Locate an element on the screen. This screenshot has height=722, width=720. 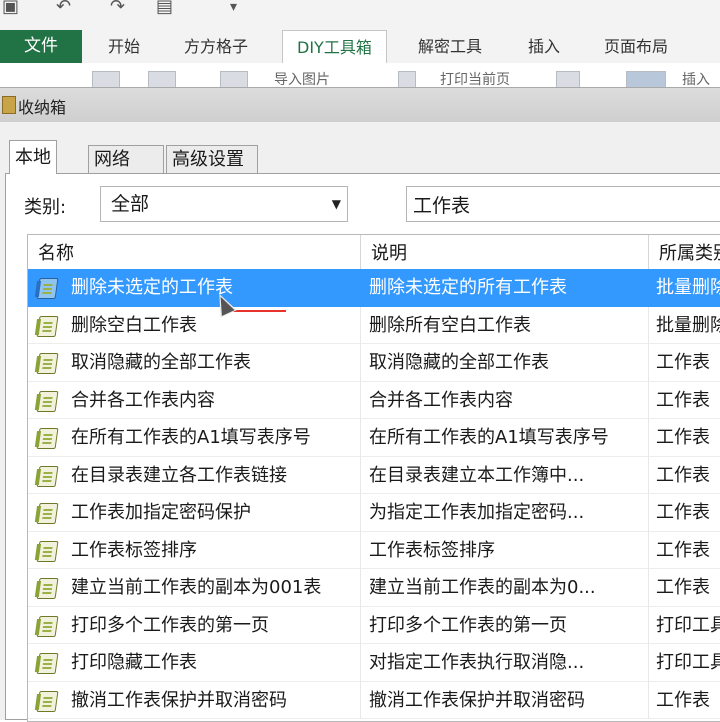
tab-insert: 插入 is located at coordinates (544, 46).